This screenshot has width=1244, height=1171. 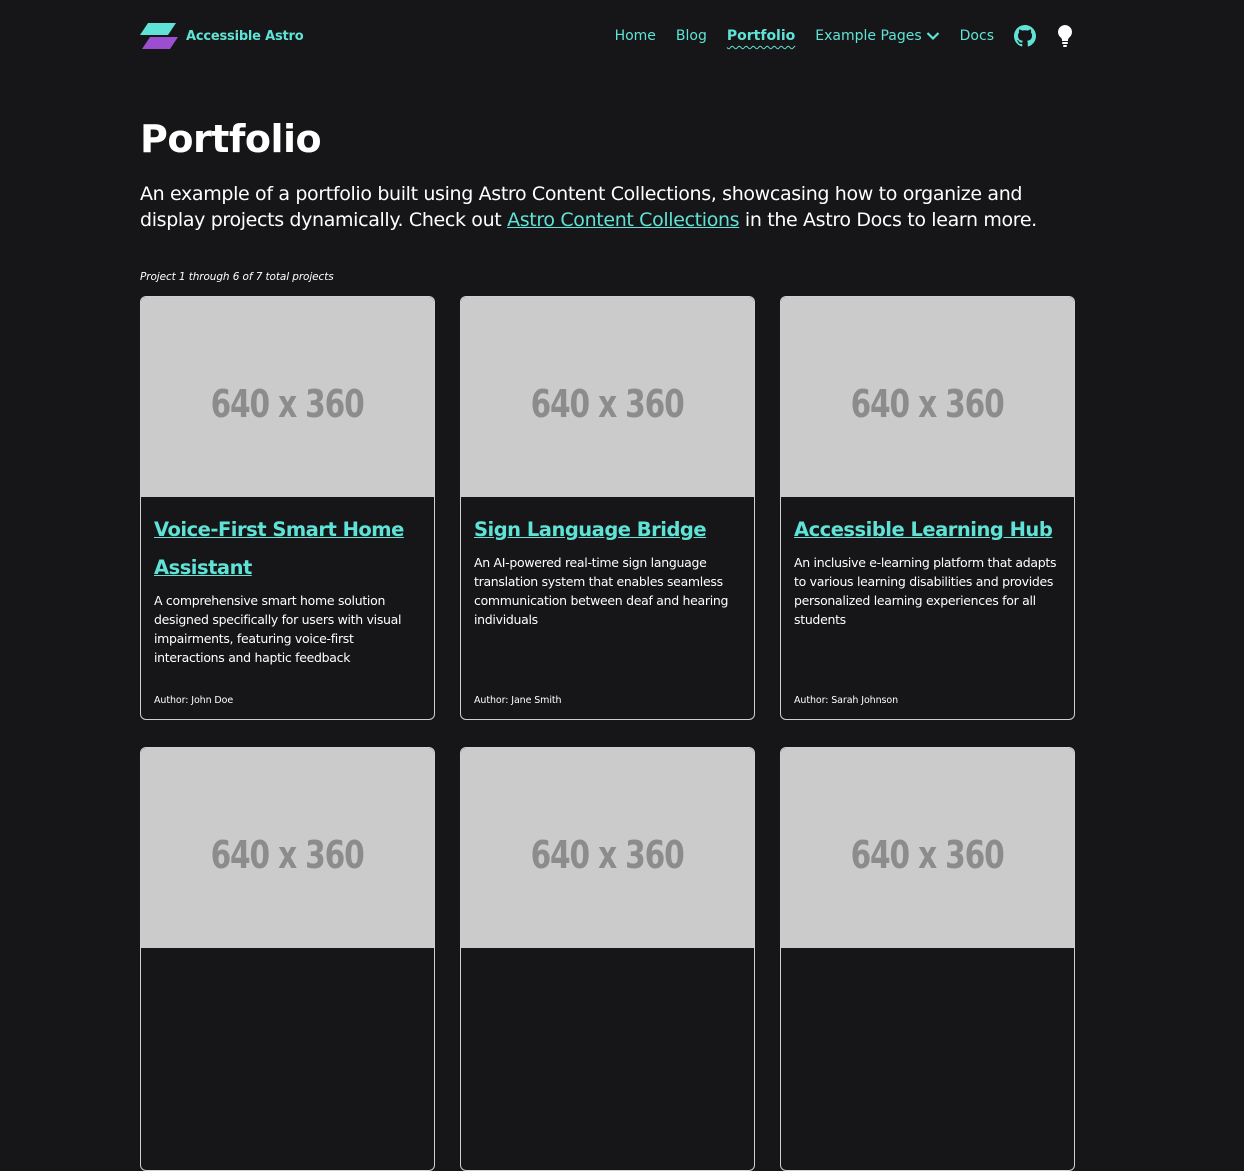 I want to click on project-title-link: Sign Language Bridge, so click(x=590, y=529).